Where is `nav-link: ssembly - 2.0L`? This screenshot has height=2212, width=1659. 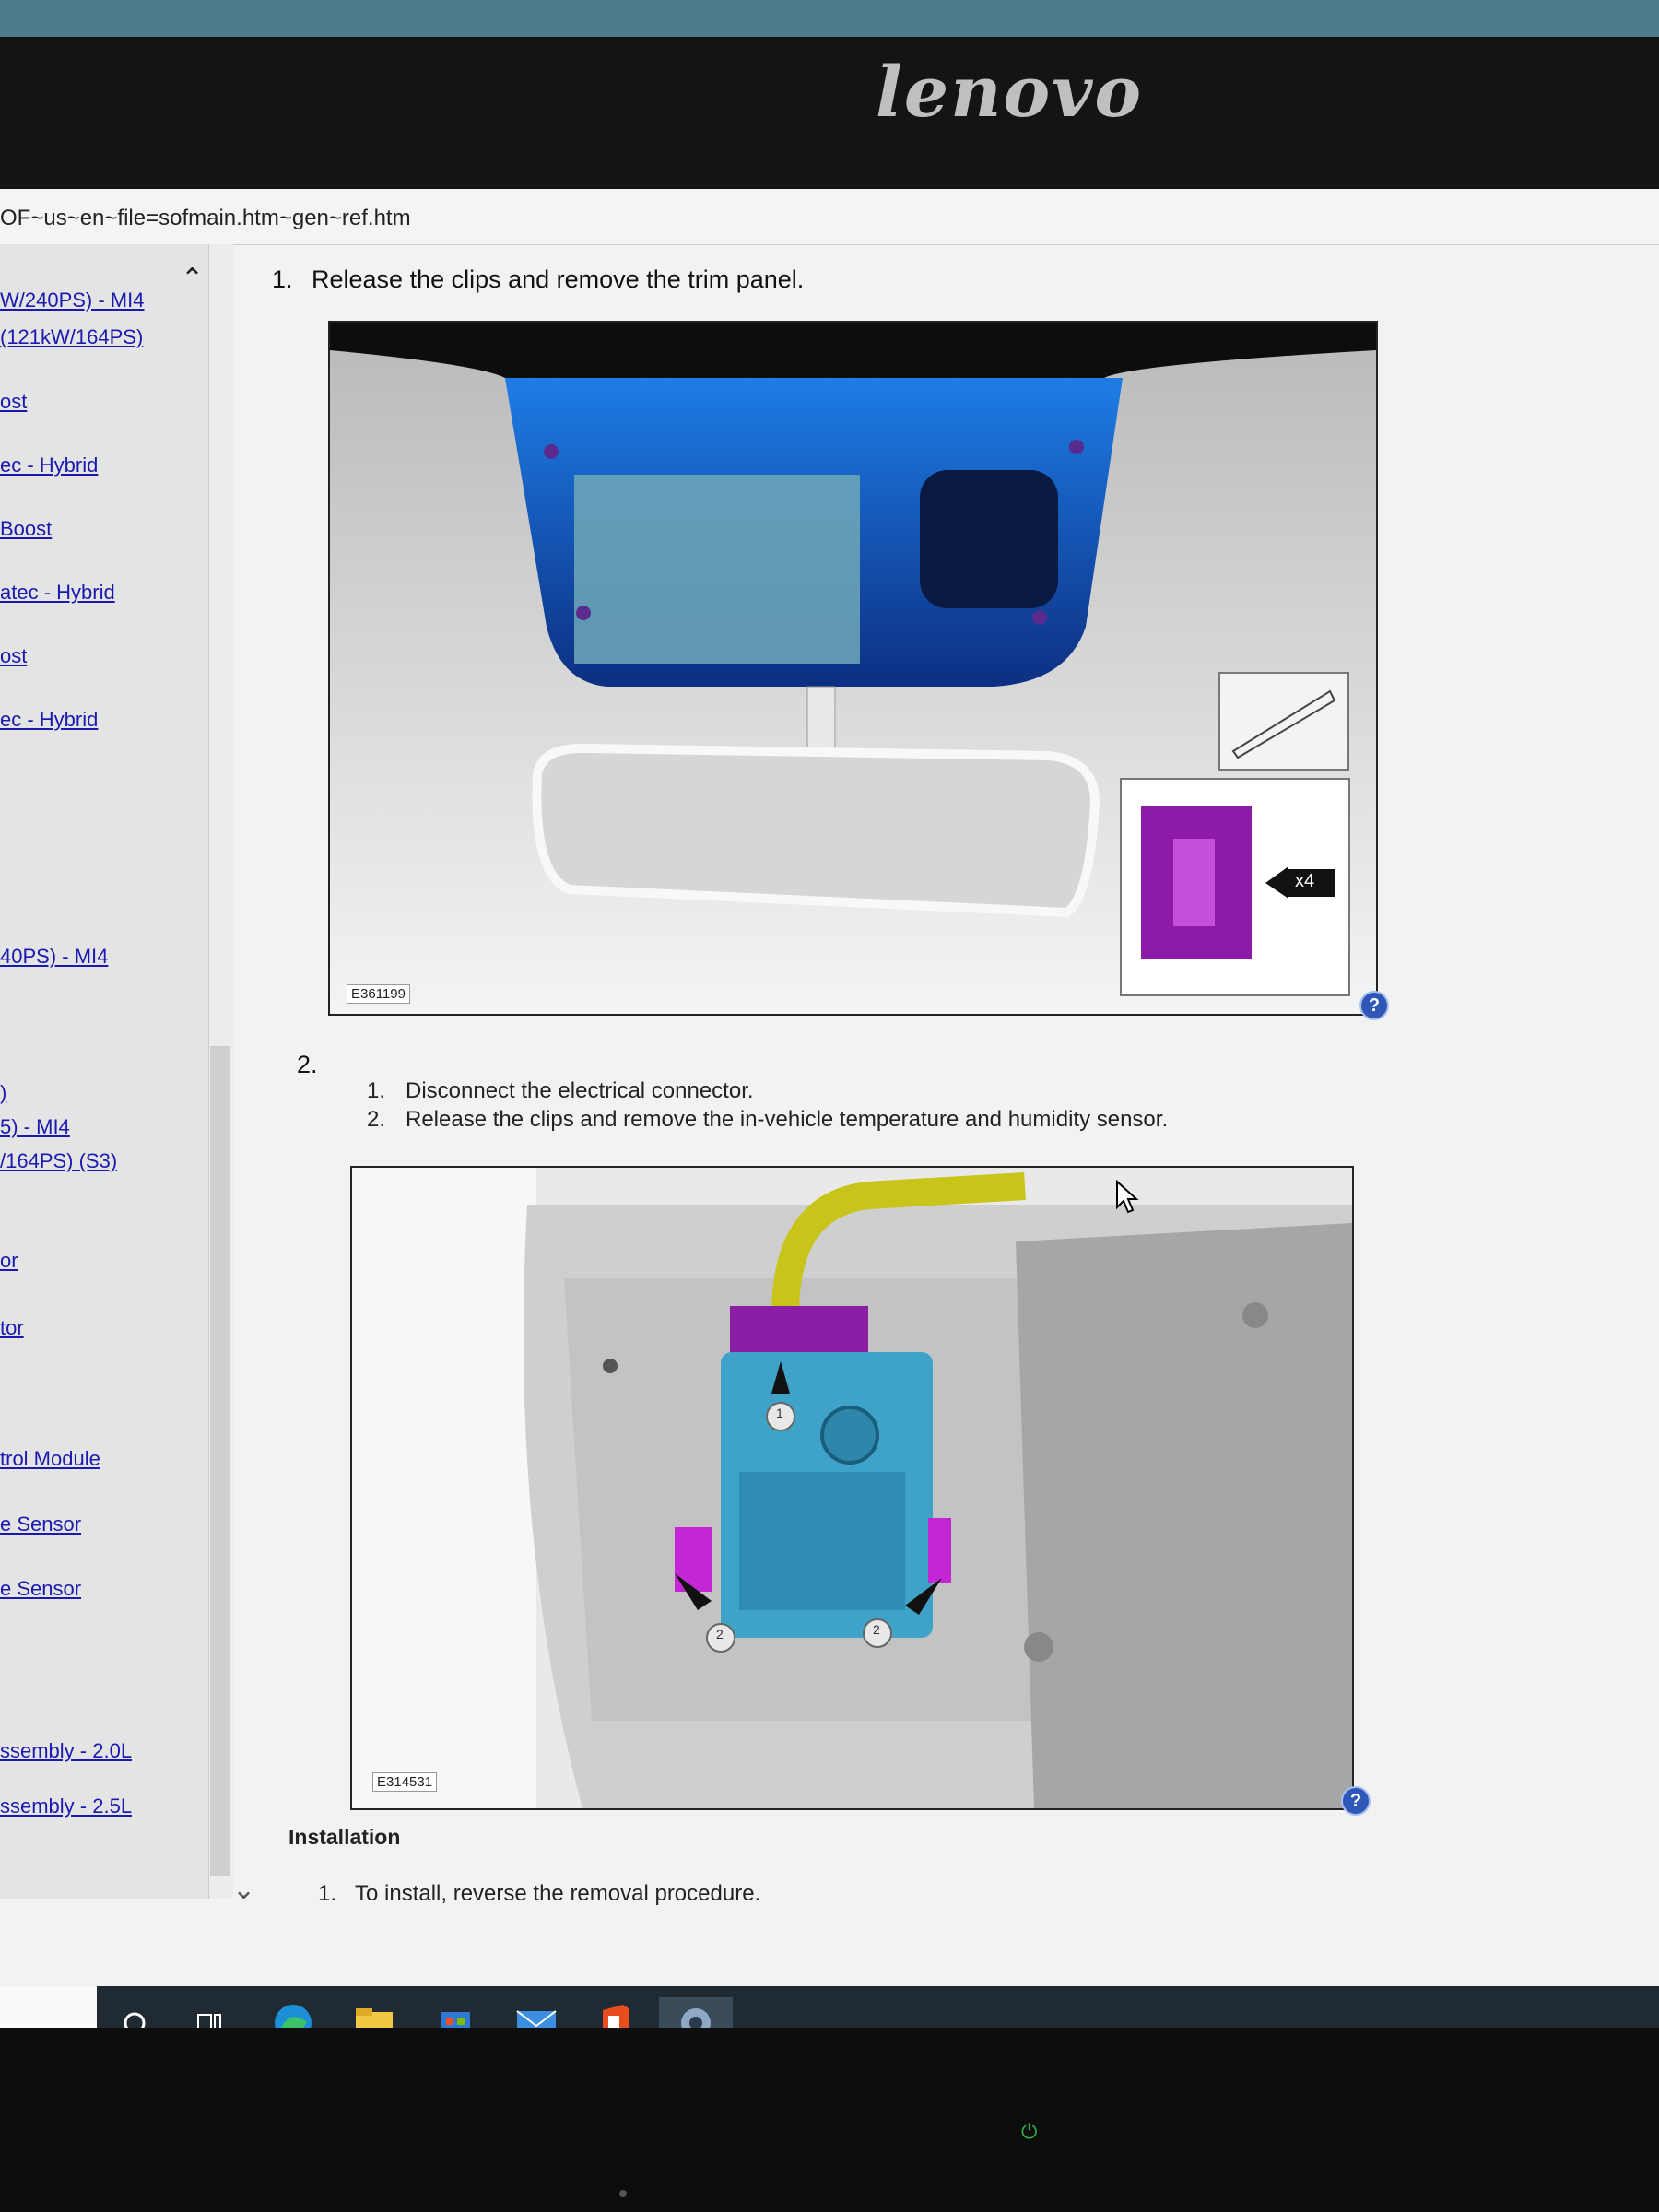
nav-link: ssembly - 2.0L is located at coordinates (66, 1751).